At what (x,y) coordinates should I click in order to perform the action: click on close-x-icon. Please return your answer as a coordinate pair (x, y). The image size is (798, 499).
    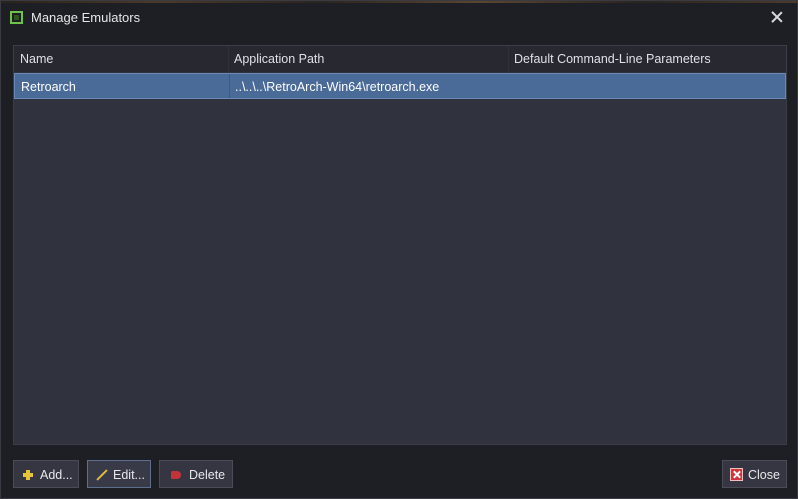
    Looking at the image, I should click on (736, 474).